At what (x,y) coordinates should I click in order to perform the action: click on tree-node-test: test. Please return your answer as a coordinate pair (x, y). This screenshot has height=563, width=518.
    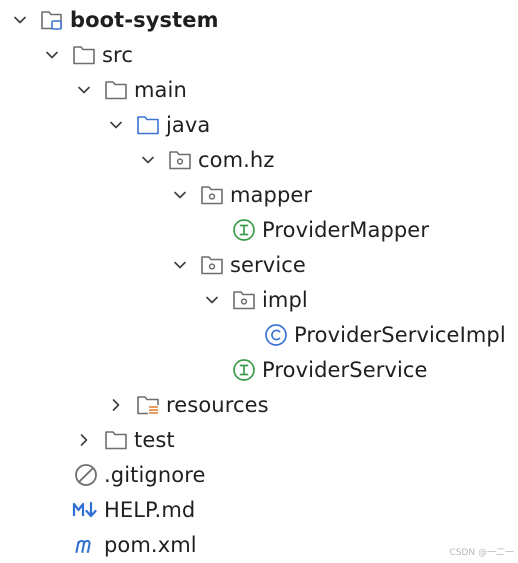
    Looking at the image, I should click on (259, 439).